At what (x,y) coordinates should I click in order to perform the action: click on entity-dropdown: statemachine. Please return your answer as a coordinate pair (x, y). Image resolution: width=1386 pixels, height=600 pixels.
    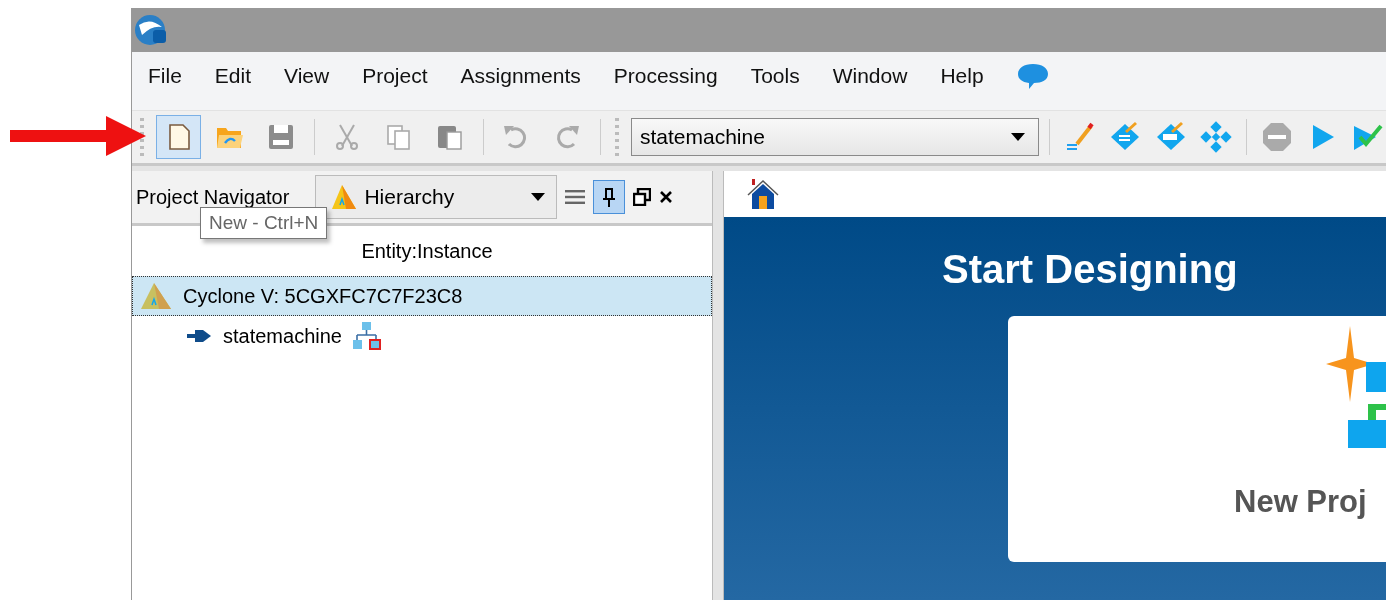
    Looking at the image, I should click on (835, 137).